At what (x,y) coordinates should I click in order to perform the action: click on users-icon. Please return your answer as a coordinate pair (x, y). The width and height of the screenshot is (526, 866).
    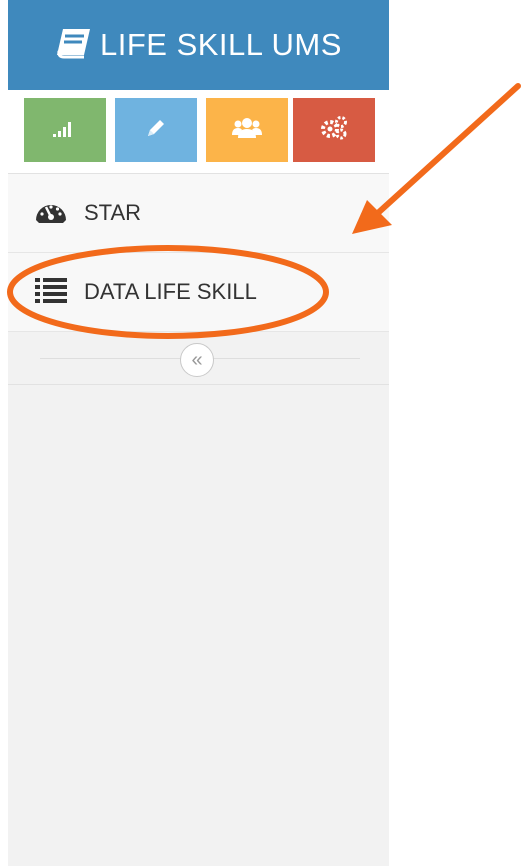
    Looking at the image, I should click on (247, 130).